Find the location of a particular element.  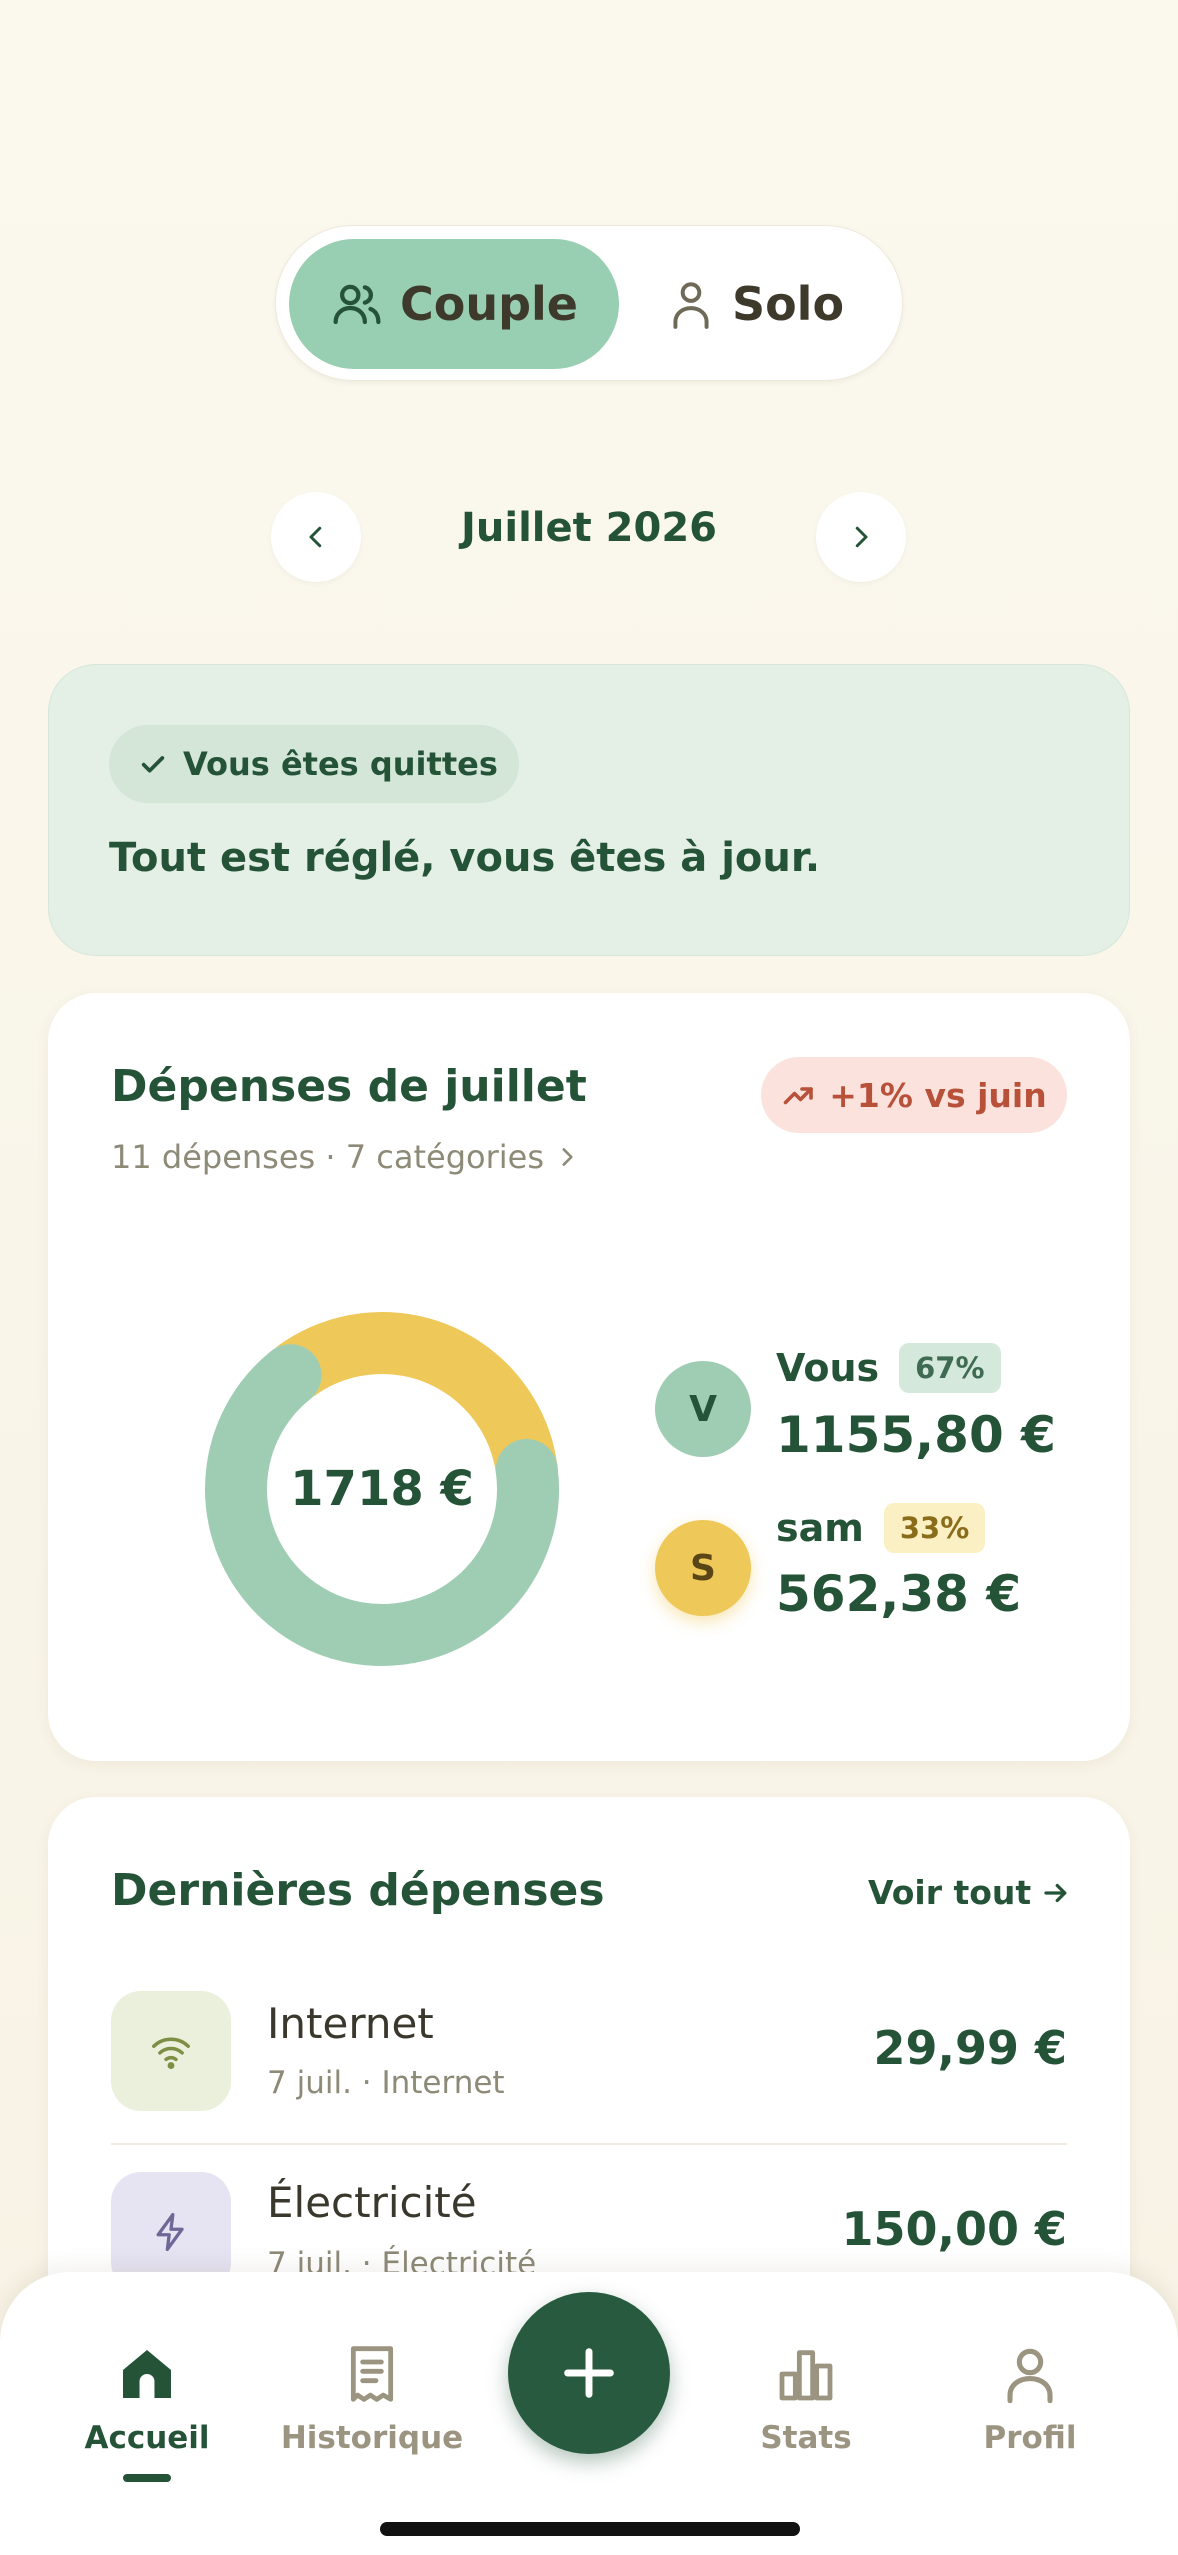

chevron-left-icon is located at coordinates (316, 537).